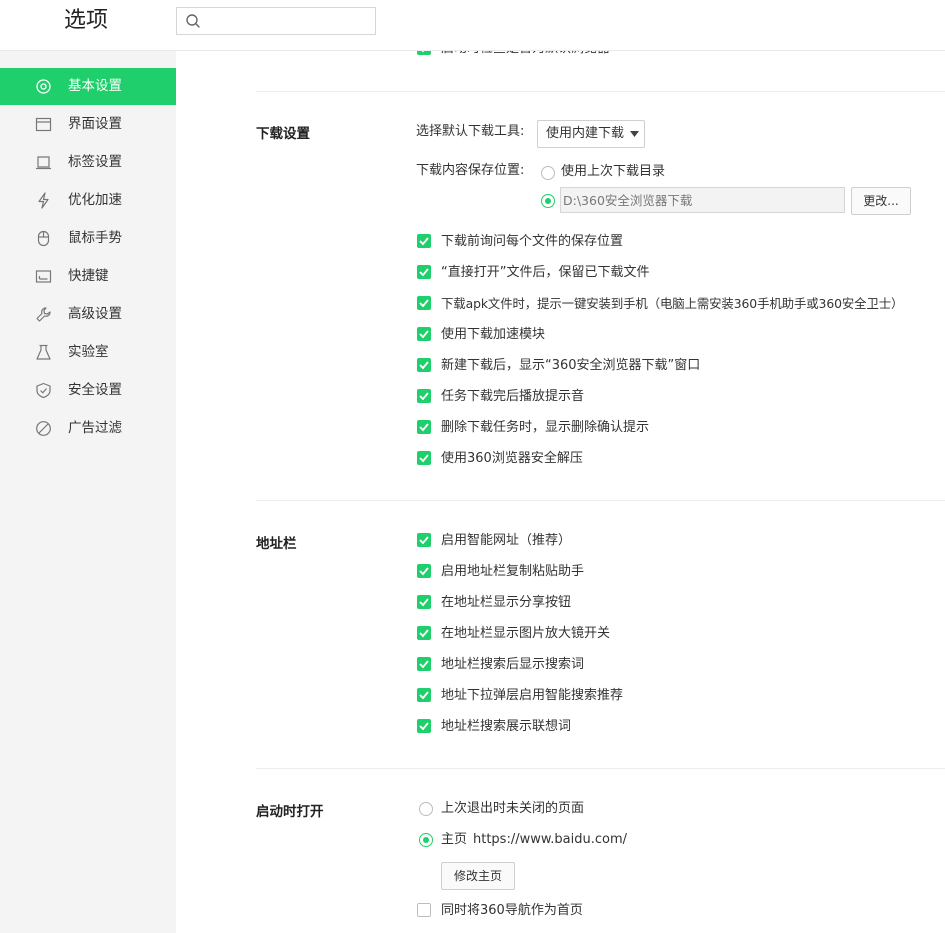 This screenshot has height=933, width=945. I want to click on sidebar-item-optimize: 优化加速, so click(88, 200).